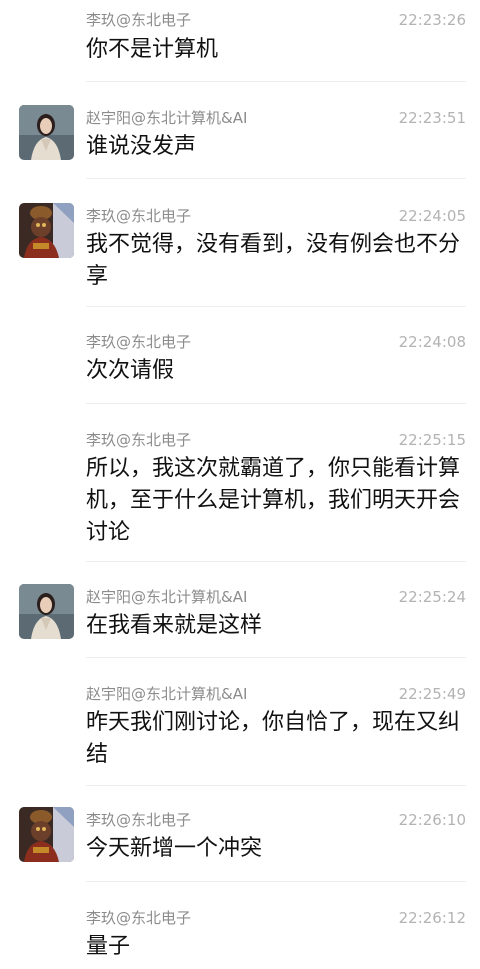 The height and width of the screenshot is (969, 480). I want to click on message-time: 22:25:24, so click(432, 597).